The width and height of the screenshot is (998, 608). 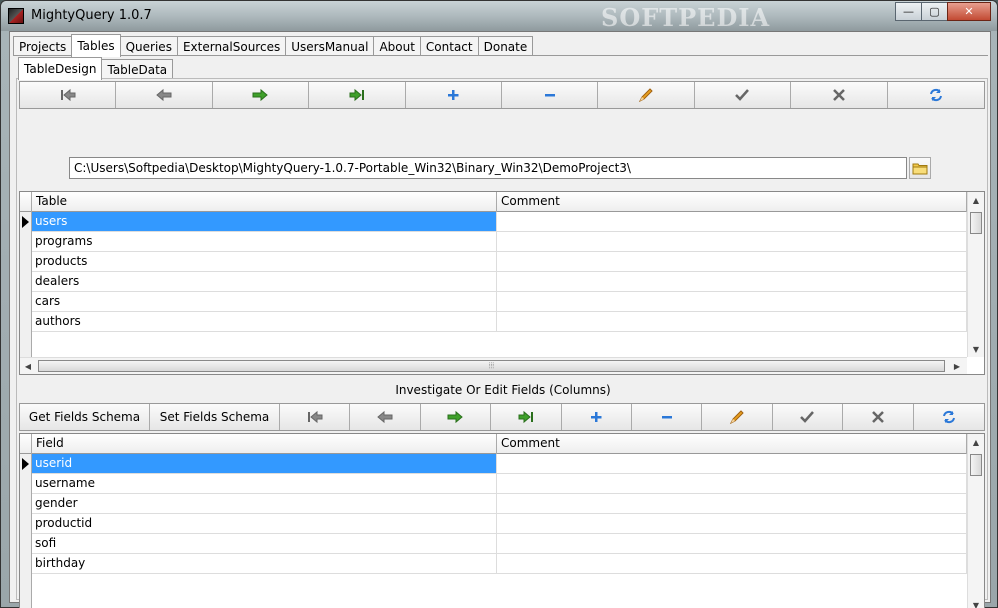 I want to click on field-row: userid, so click(x=499, y=464).